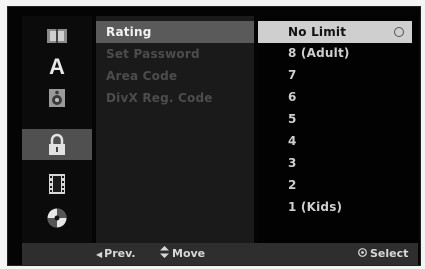  Describe the element at coordinates (175, 98) in the screenshot. I see `menu-item-divx-reg-code: DivX Reg. Code` at that location.